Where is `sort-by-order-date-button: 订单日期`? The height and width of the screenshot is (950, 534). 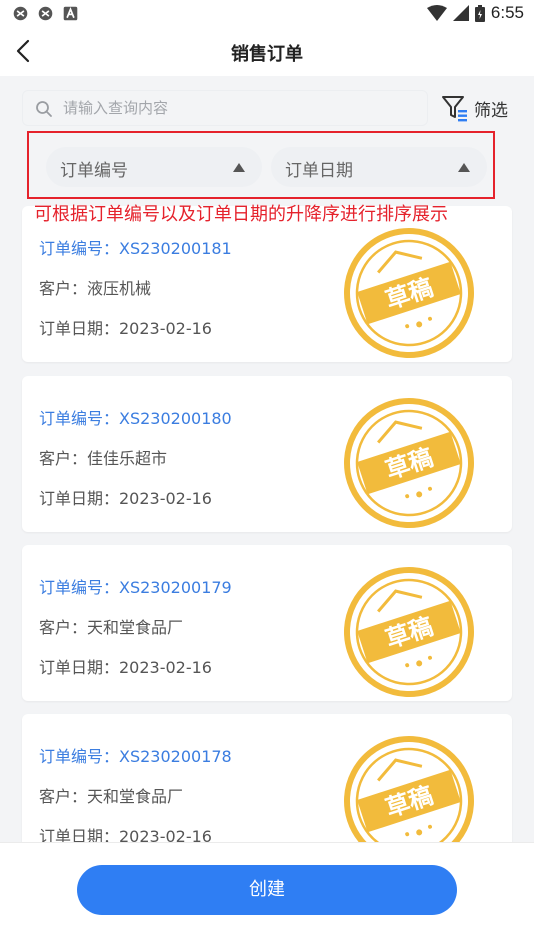 sort-by-order-date-button: 订单日期 is located at coordinates (379, 167).